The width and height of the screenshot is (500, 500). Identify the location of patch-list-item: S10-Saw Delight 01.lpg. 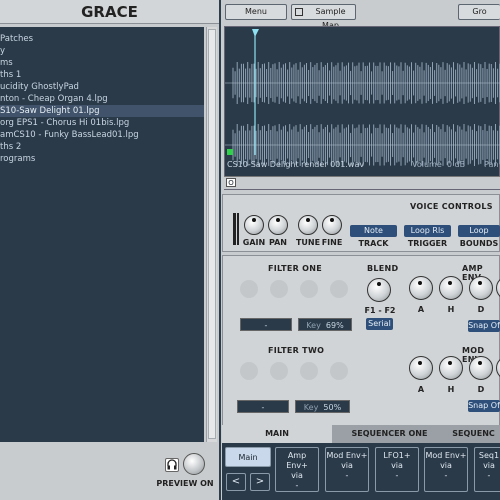
(102, 111).